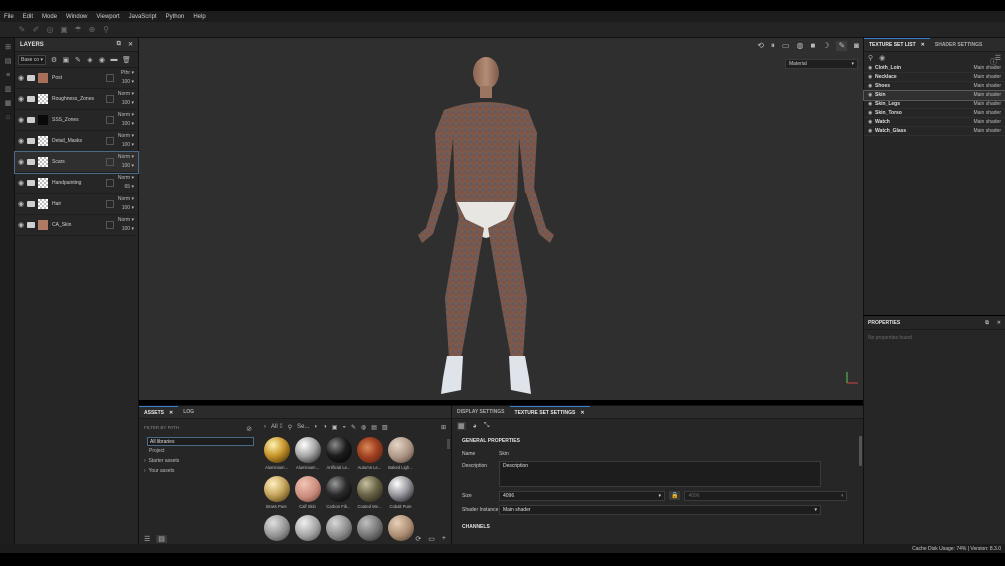  Describe the element at coordinates (66, 60) in the screenshot. I see `add-mask-icon: ▣` at that location.